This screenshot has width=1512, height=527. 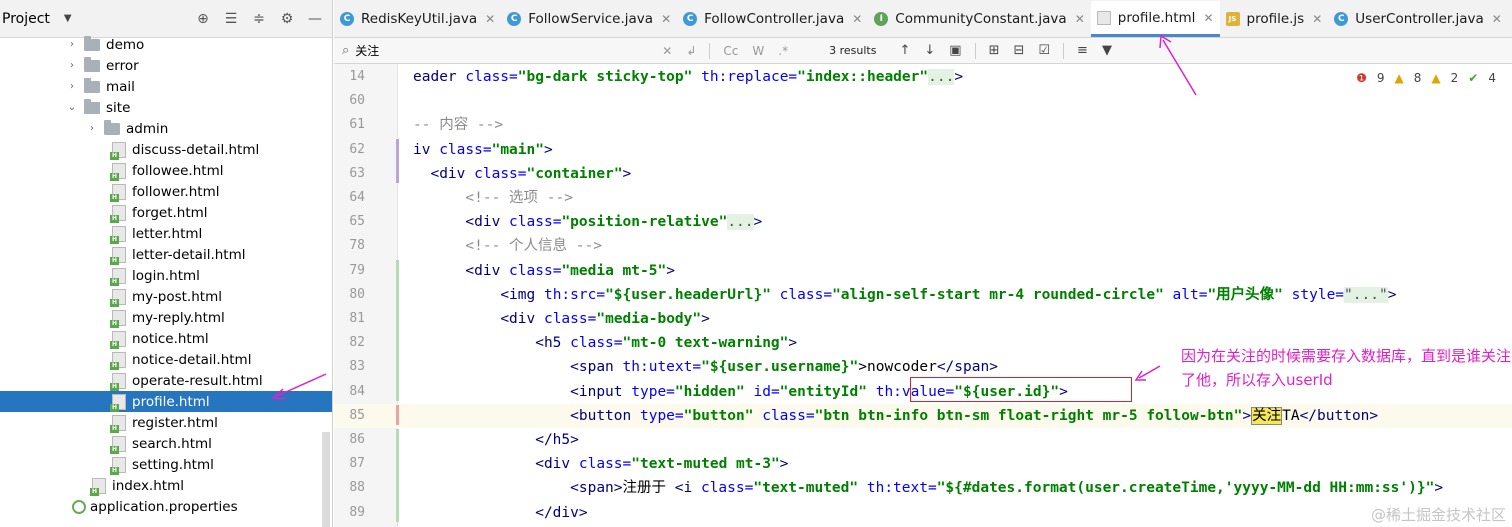 I want to click on code-line: 63 <div class="container">, so click(x=923, y=174).